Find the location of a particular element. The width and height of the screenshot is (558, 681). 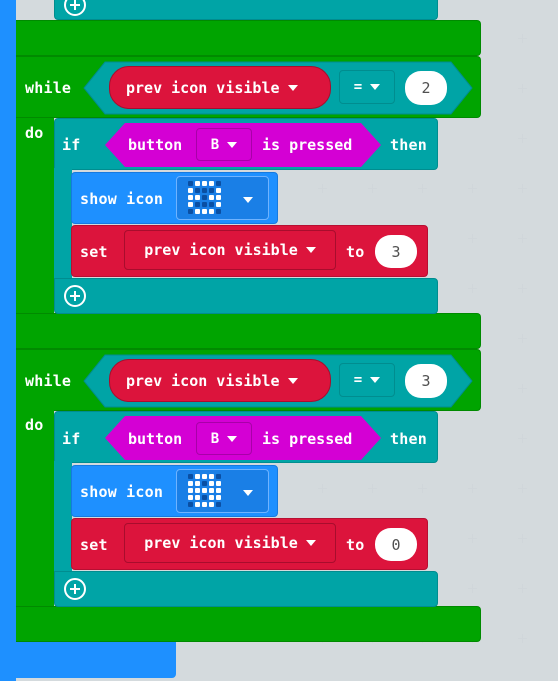

set-value-input: 3 is located at coordinates (396, 251).